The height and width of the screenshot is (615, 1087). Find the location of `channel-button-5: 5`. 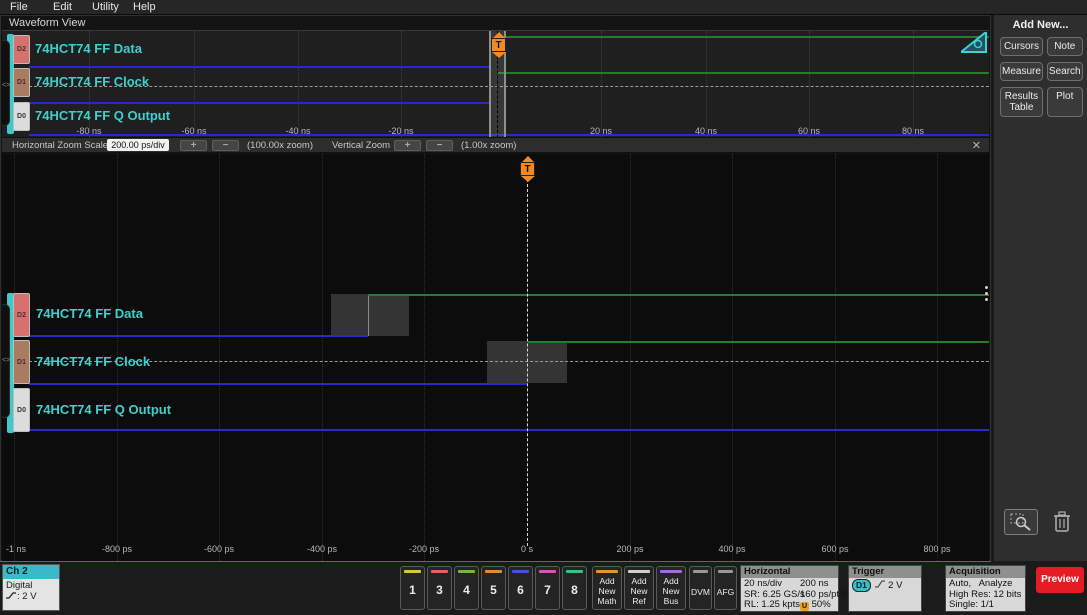

channel-button-5: 5 is located at coordinates (493, 588).